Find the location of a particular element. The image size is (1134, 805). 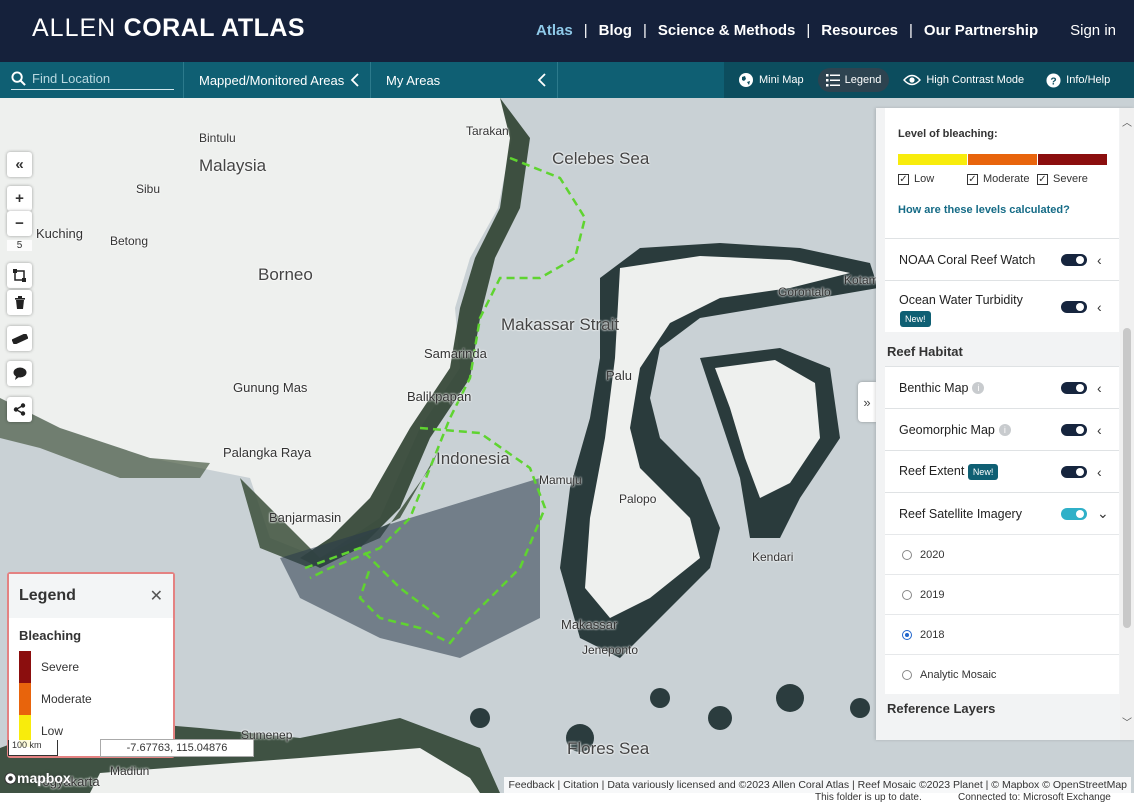

checkbox-label: Low is located at coordinates (924, 179).